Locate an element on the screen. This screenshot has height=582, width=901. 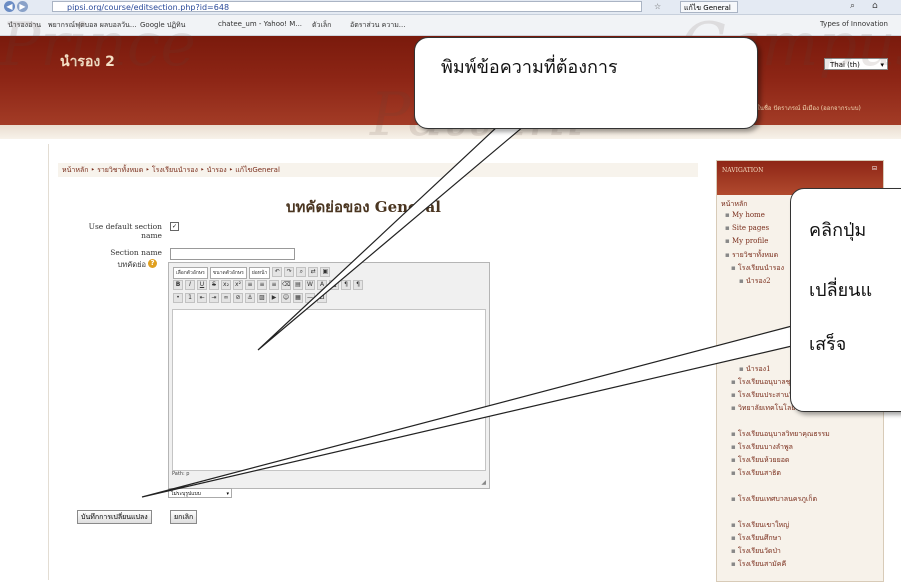
unlink-icon: ⊘ is located at coordinates (238, 298).